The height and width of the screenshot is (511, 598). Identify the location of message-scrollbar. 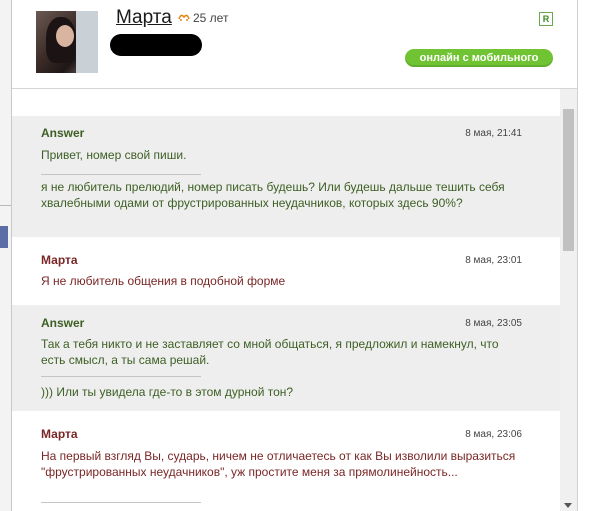
(568, 300).